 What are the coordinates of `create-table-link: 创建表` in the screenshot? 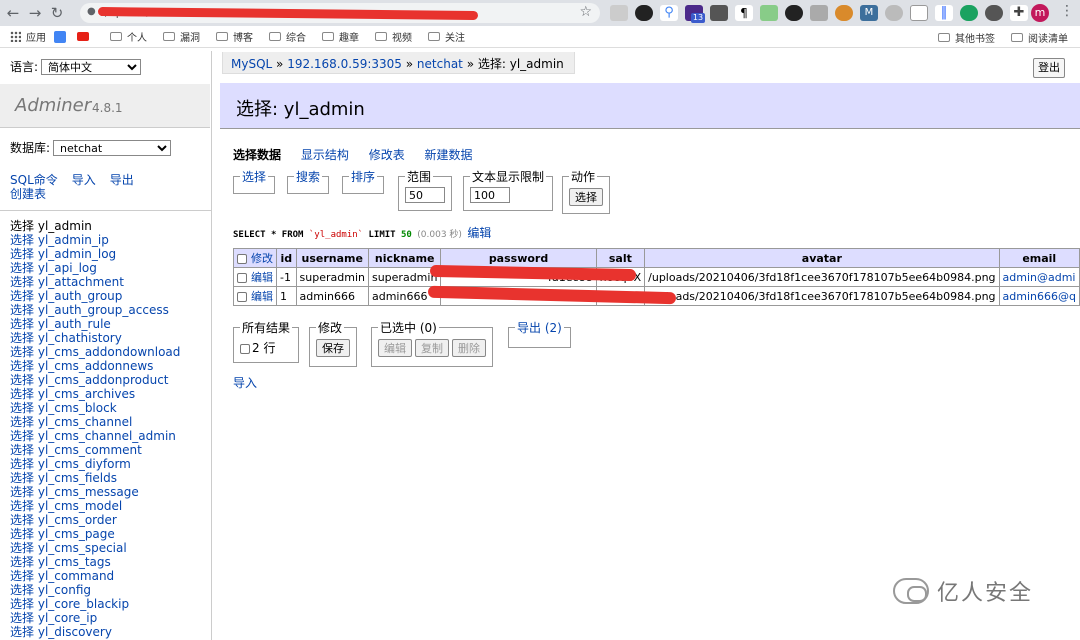 It's located at (28, 194).